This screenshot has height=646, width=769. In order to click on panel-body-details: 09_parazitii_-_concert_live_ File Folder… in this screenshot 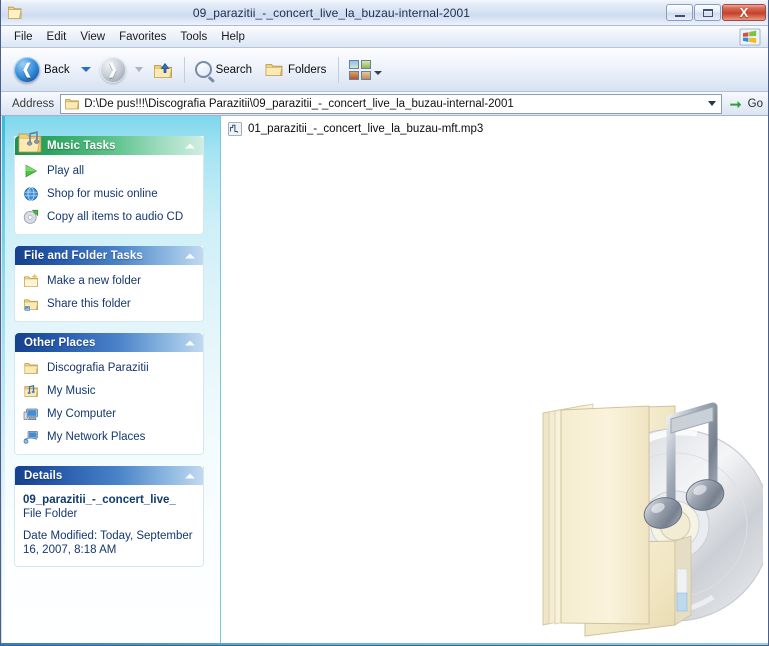, I will do `click(109, 525)`.